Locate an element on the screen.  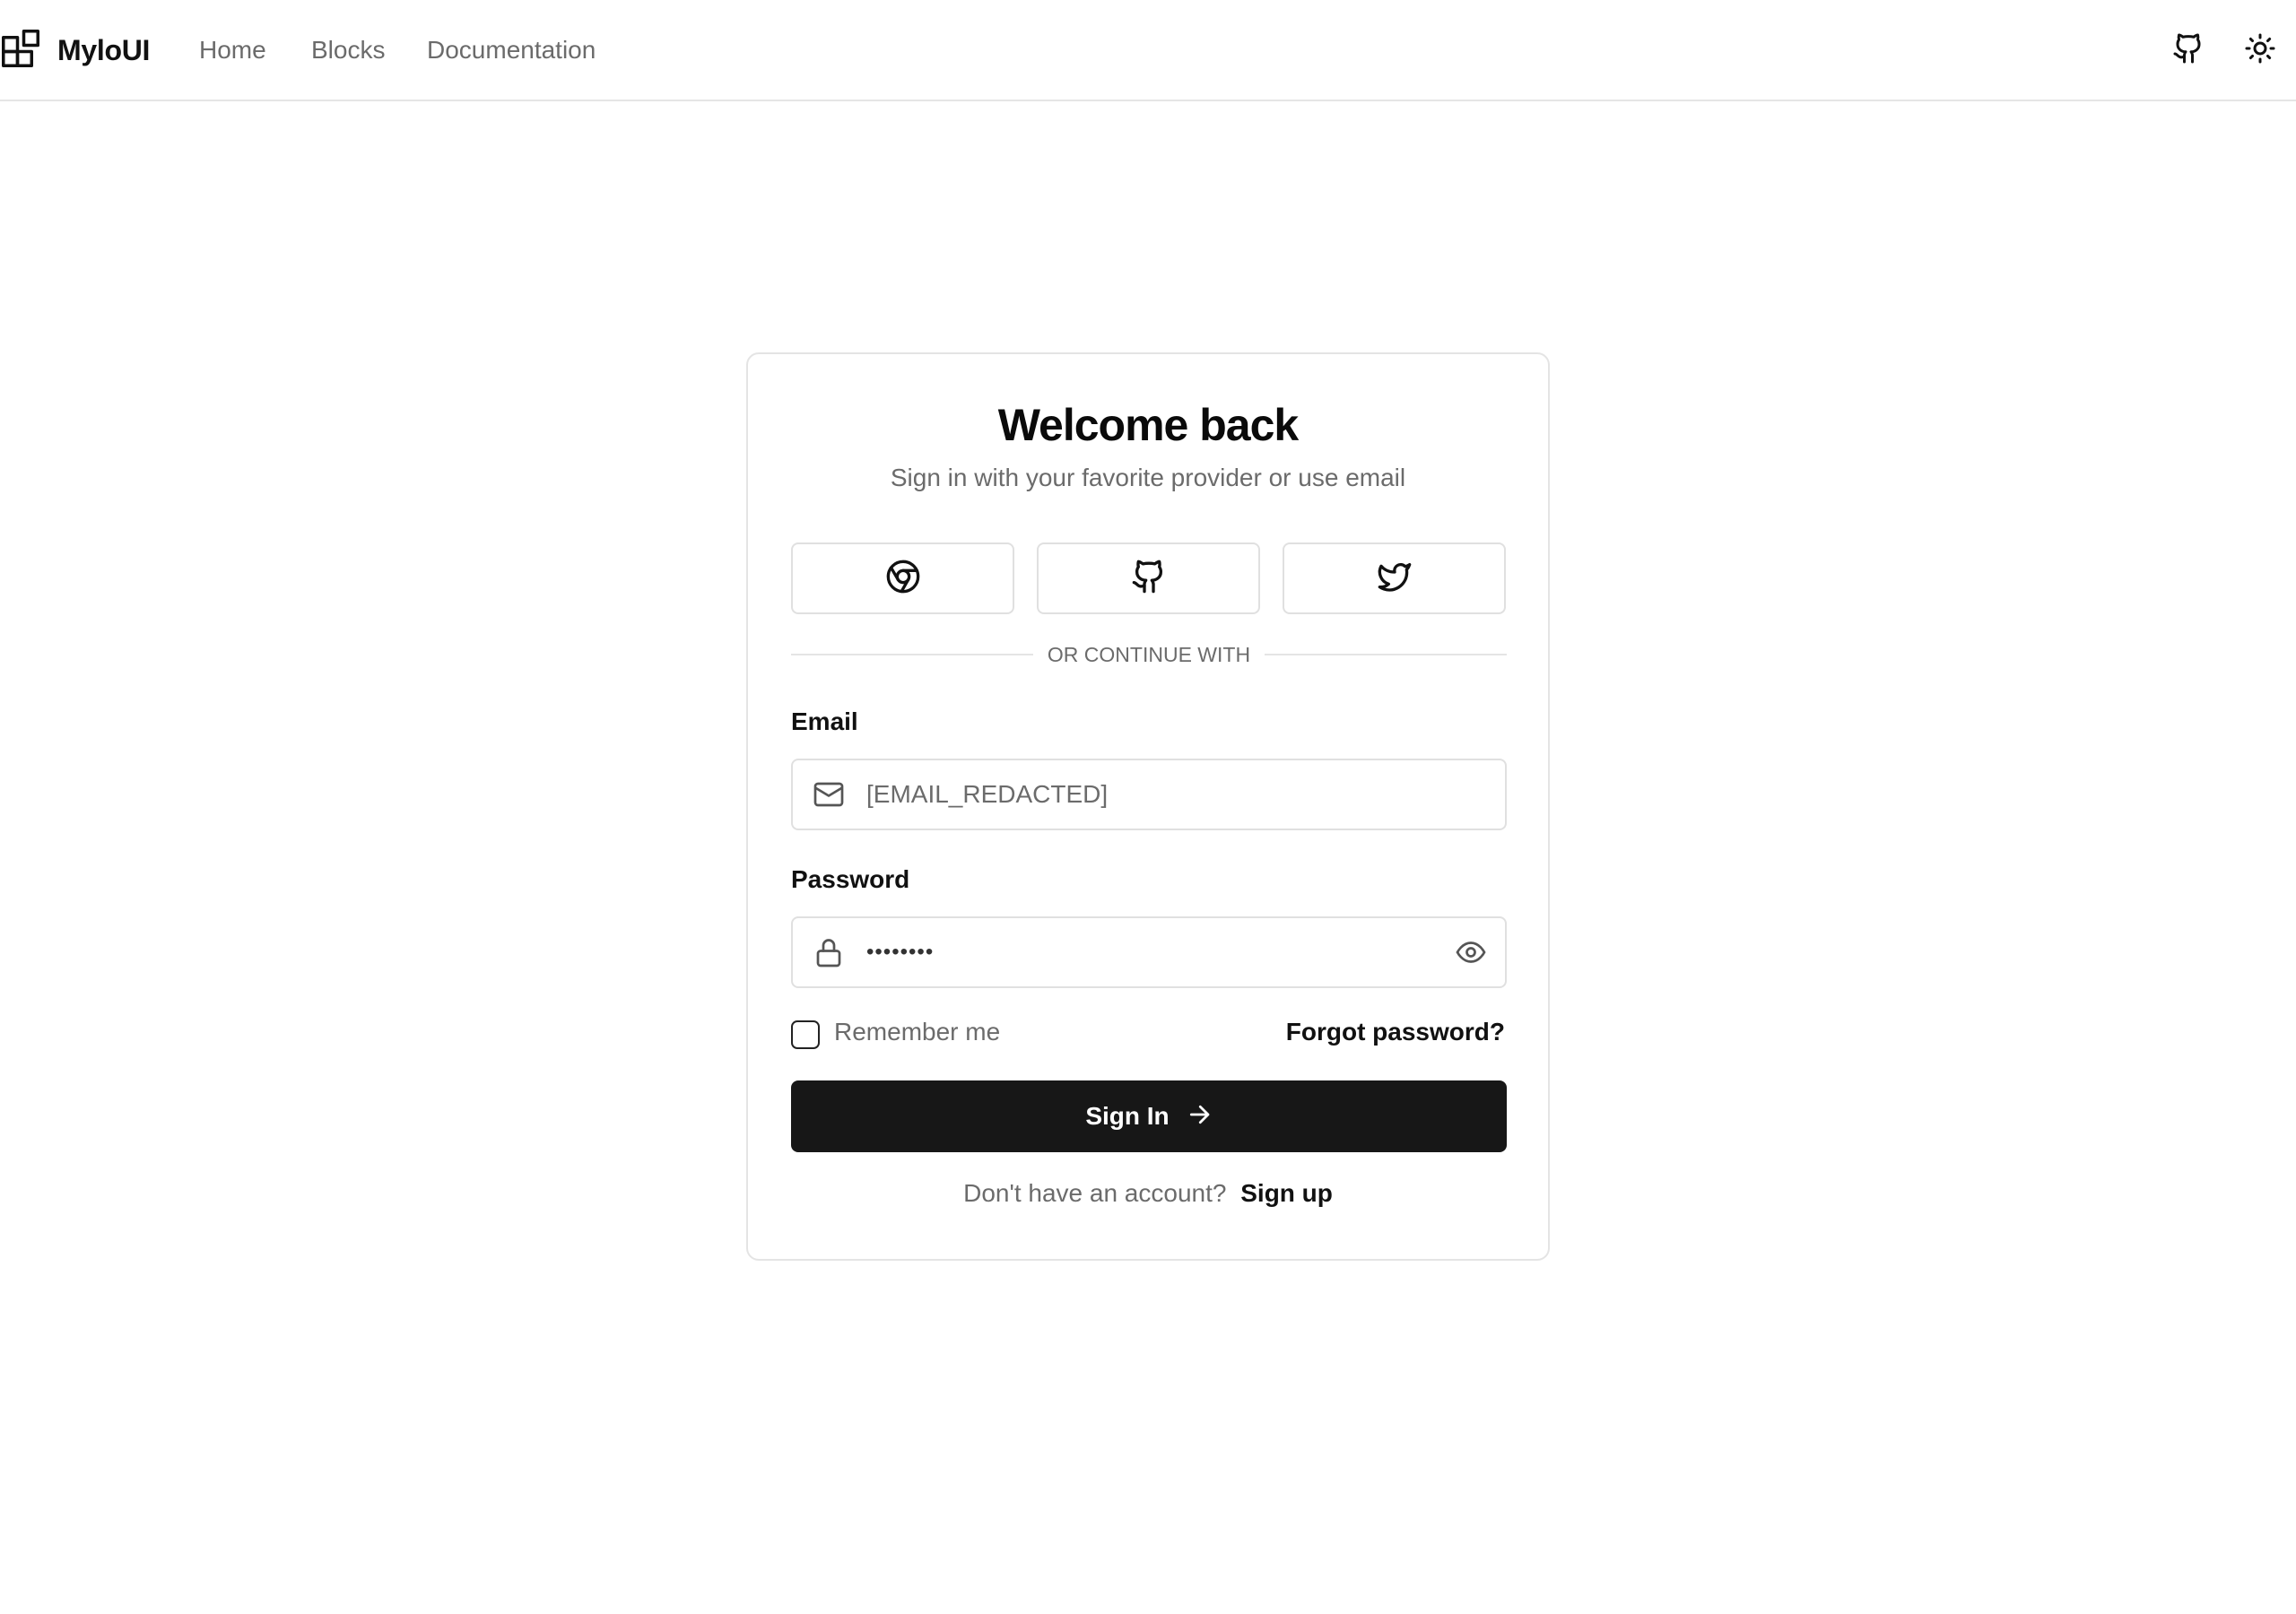
twitter-icon is located at coordinates (1395, 579).